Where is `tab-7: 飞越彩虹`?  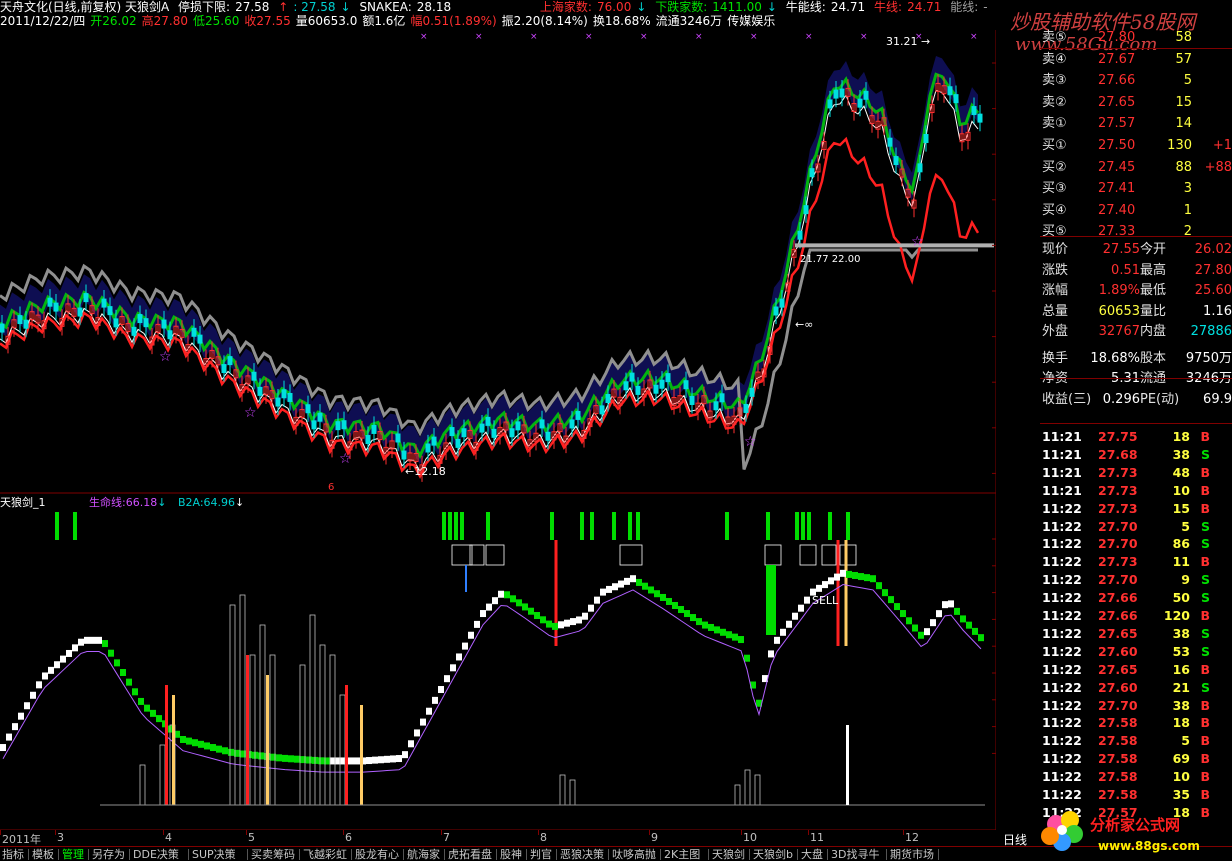 tab-7: 飞越彩虹 is located at coordinates (325, 854).